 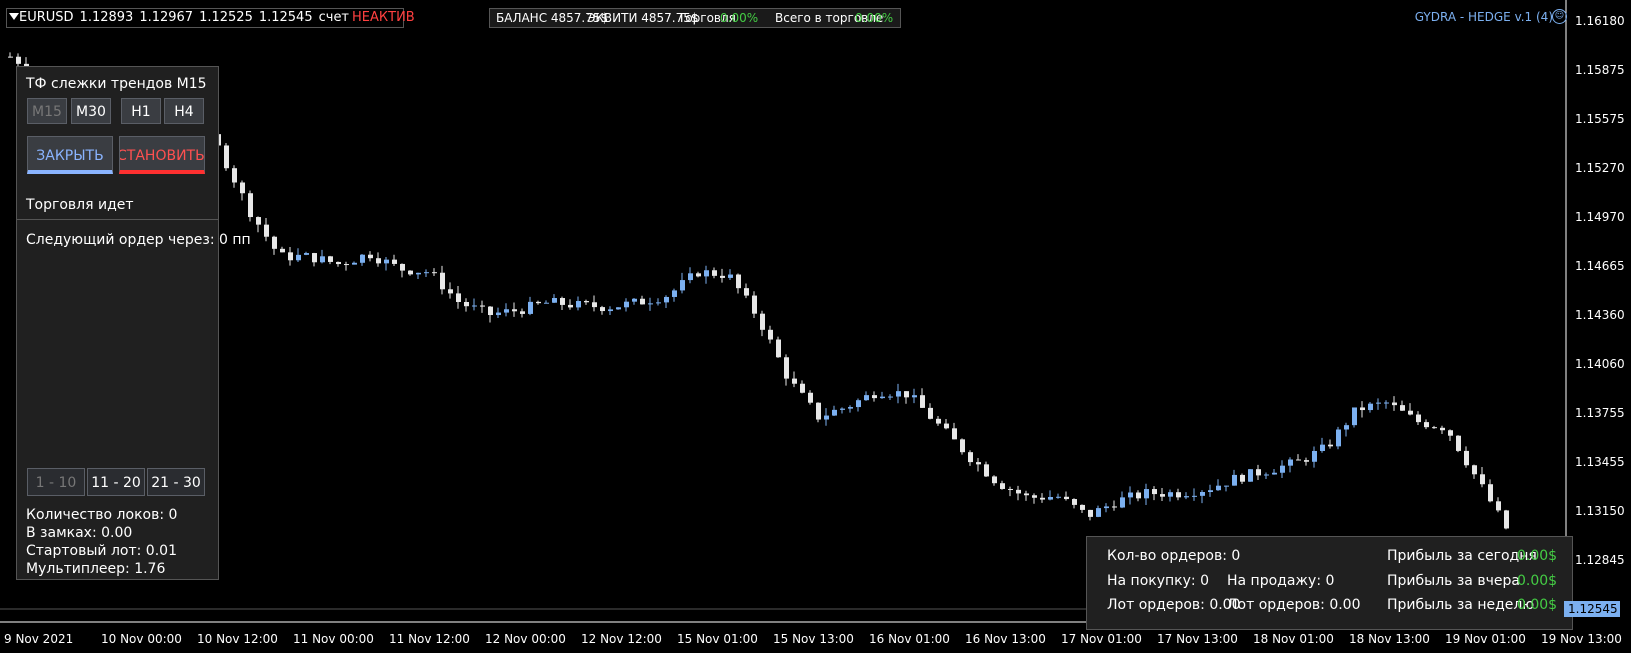 I want to click on trading-status: Торговля идет, so click(x=80, y=205).